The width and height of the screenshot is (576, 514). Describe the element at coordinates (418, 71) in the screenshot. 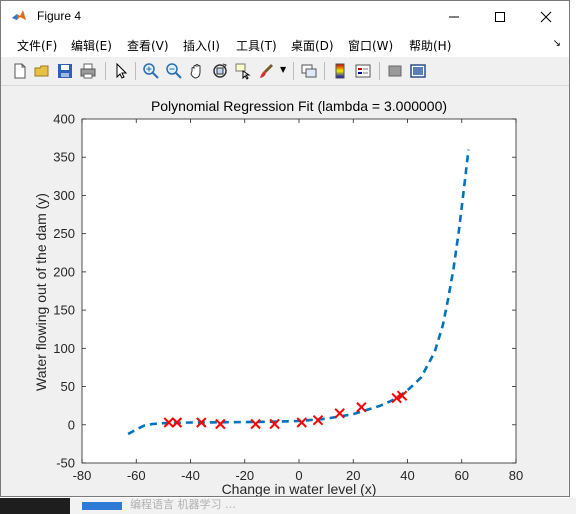

I see `show-plot-tools-icon` at that location.